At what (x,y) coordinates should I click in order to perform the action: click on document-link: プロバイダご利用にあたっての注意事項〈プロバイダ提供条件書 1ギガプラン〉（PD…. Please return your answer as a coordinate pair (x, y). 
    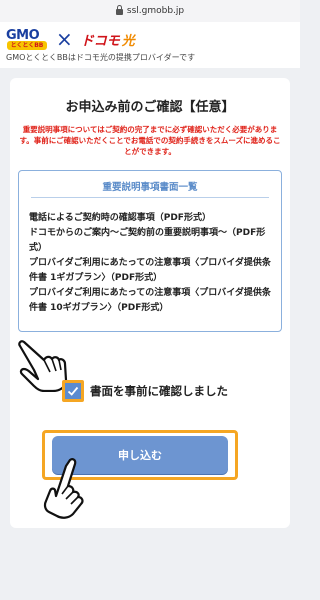
    Looking at the image, I should click on (153, 271).